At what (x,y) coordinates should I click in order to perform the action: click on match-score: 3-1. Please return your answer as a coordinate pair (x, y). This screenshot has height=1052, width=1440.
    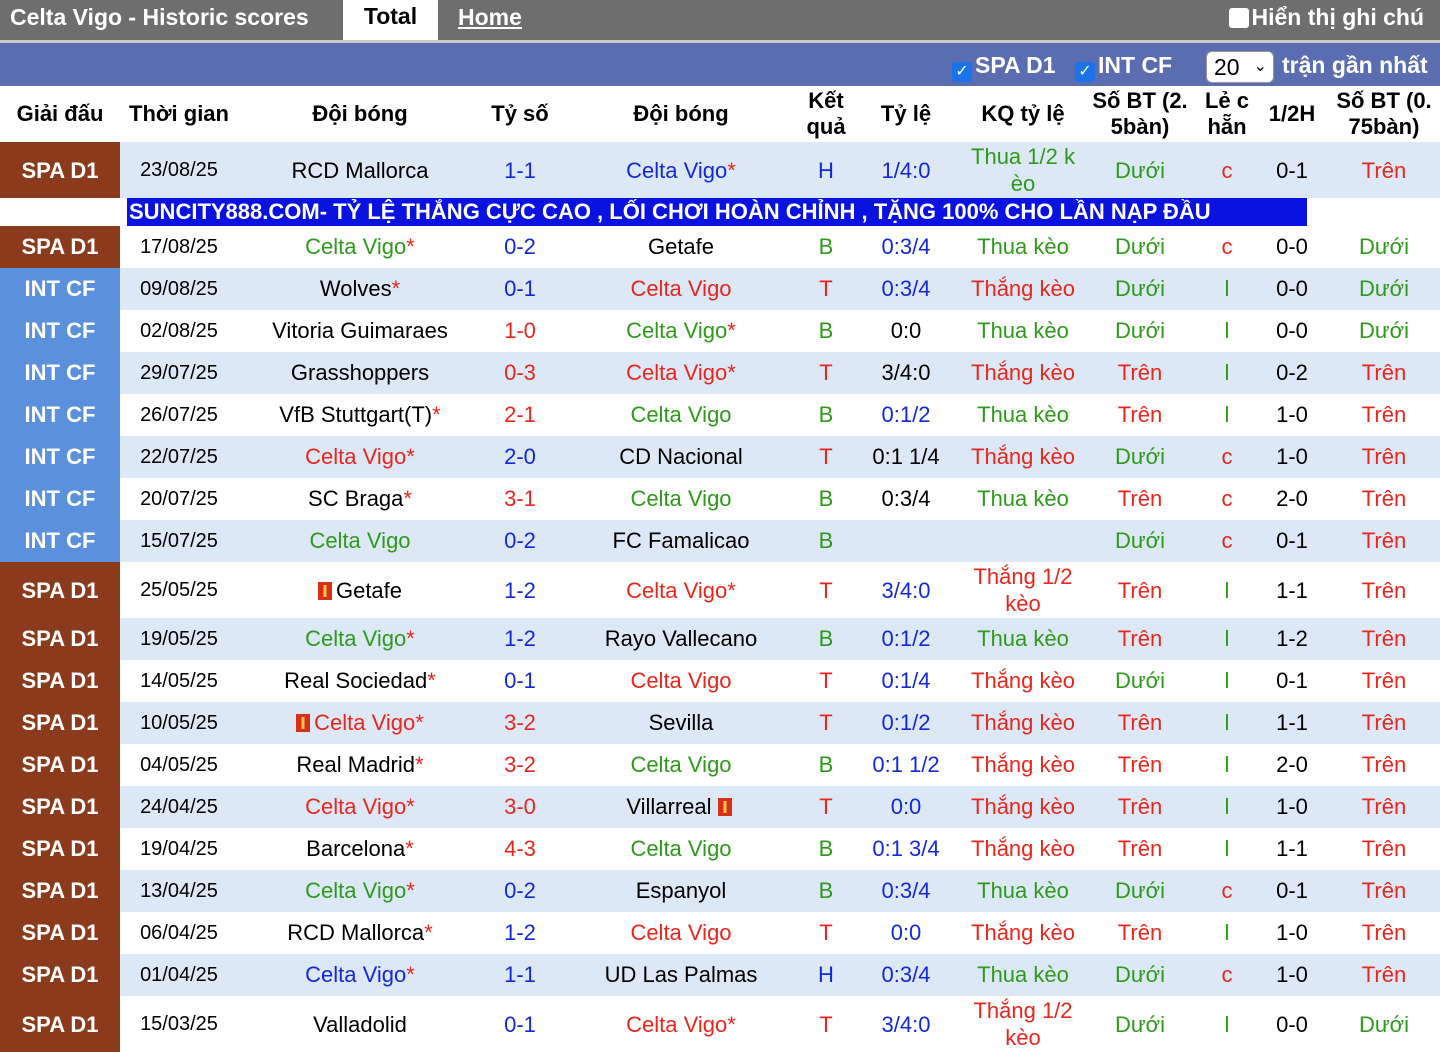
    Looking at the image, I should click on (520, 499).